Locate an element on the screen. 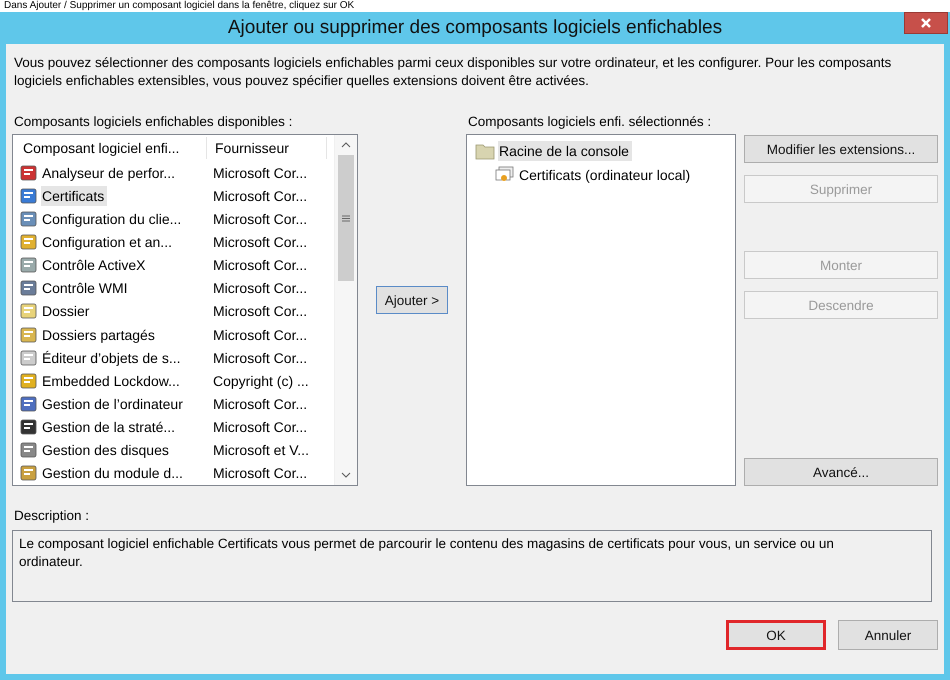 The height and width of the screenshot is (680, 950). description-label: Description : is located at coordinates (51, 516).